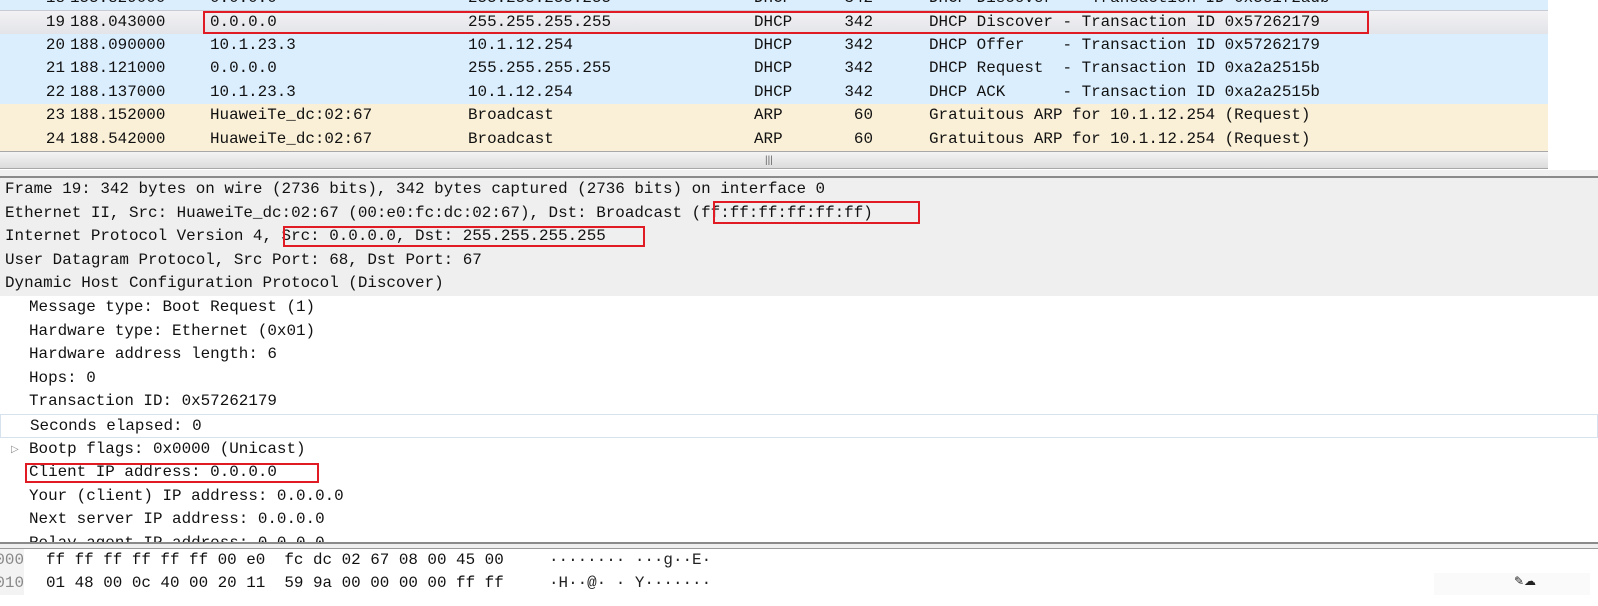 This screenshot has width=1598, height=606. What do you see at coordinates (774, 160) in the screenshot?
I see `packet-list-horizontal-scrollbar: |||` at bounding box center [774, 160].